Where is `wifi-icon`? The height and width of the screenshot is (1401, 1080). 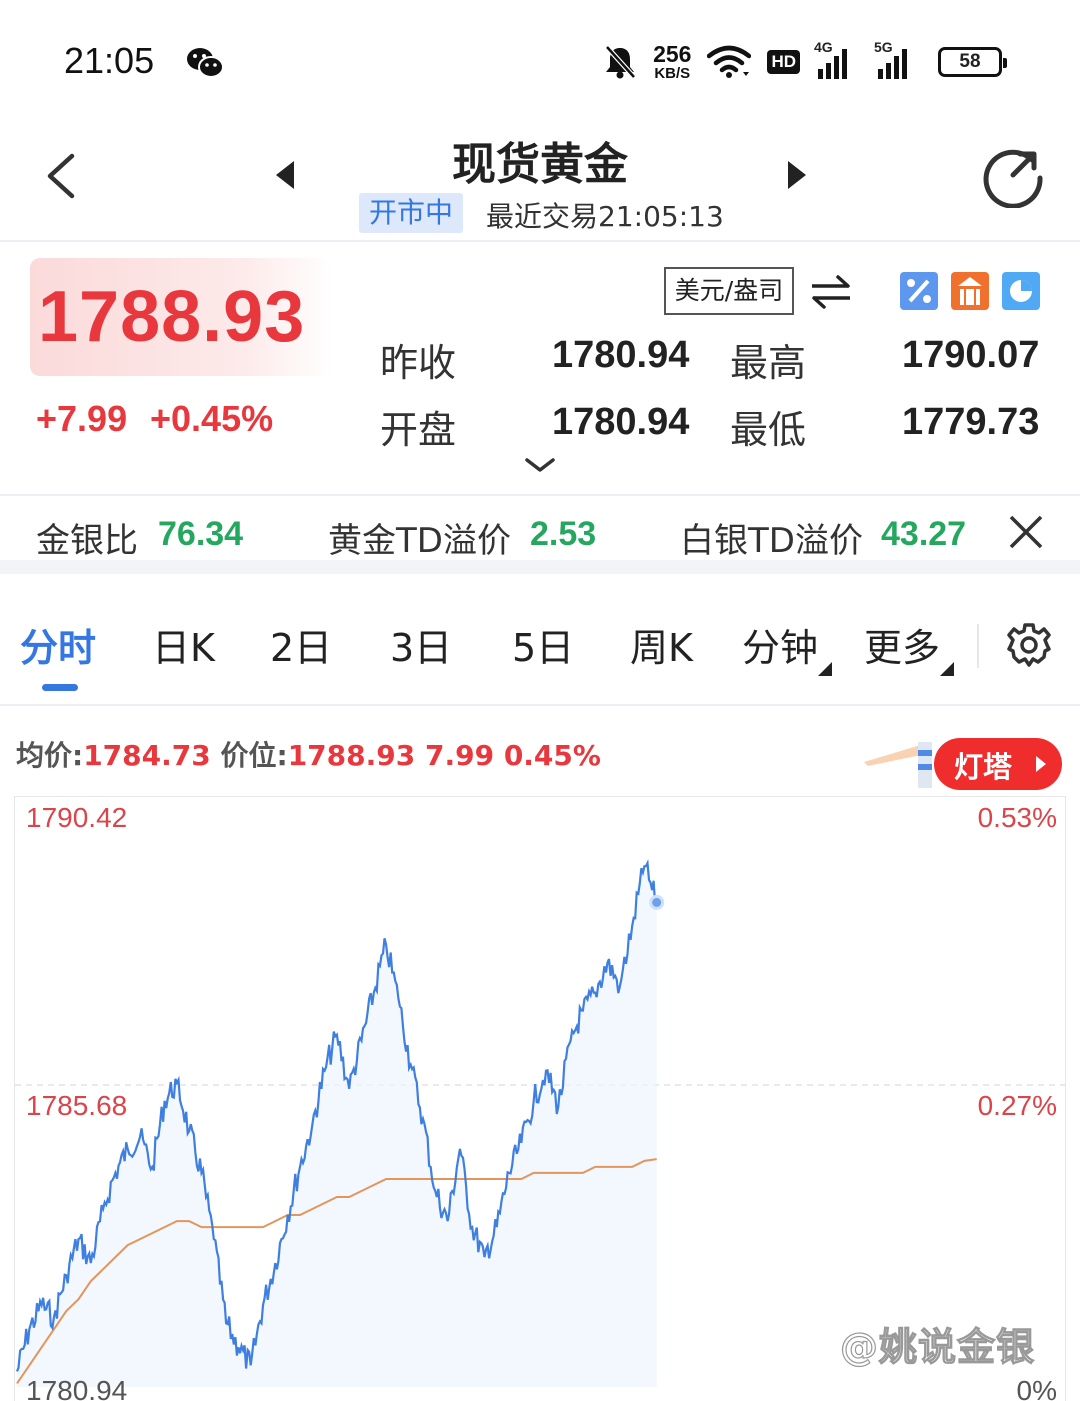
wifi-icon is located at coordinates (729, 61).